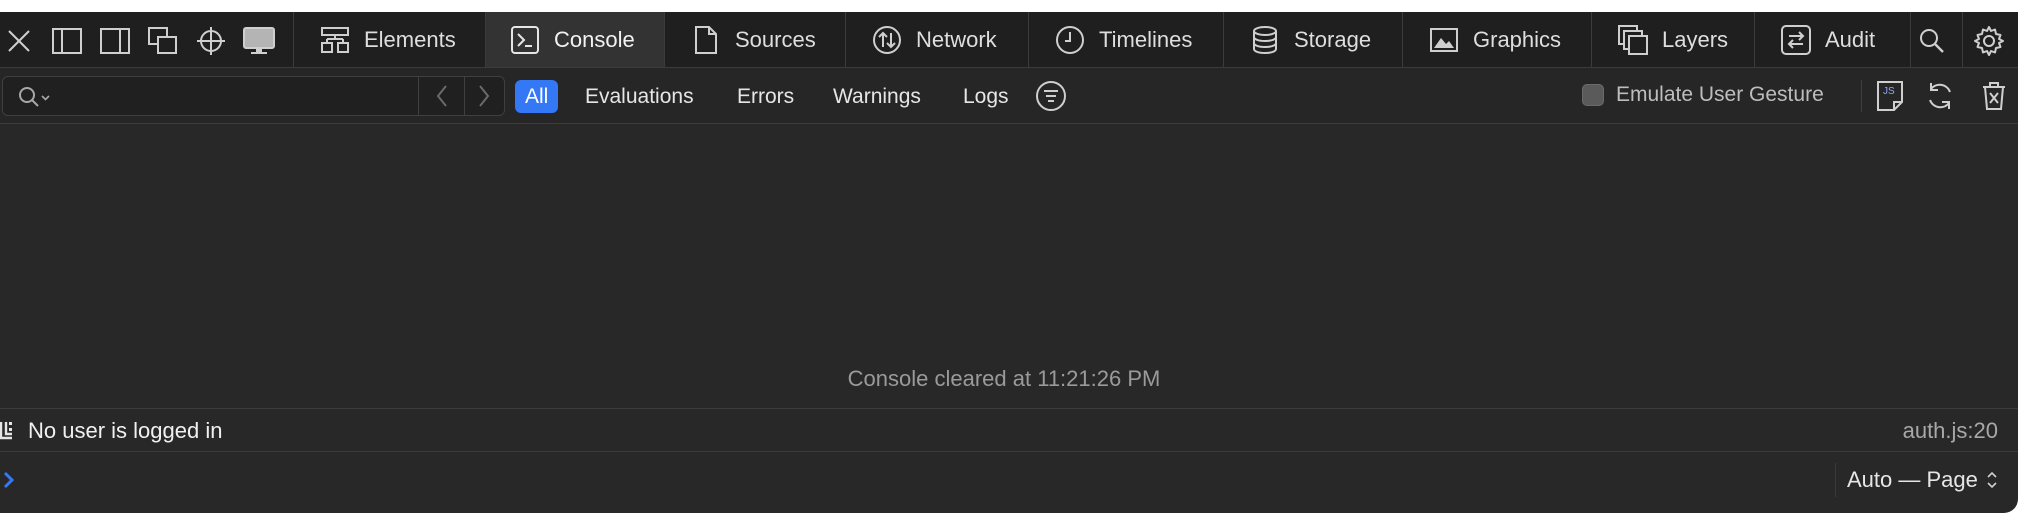 The width and height of the screenshot is (2018, 516). Describe the element at coordinates (537, 96) in the screenshot. I see `filter-all-button: All` at that location.